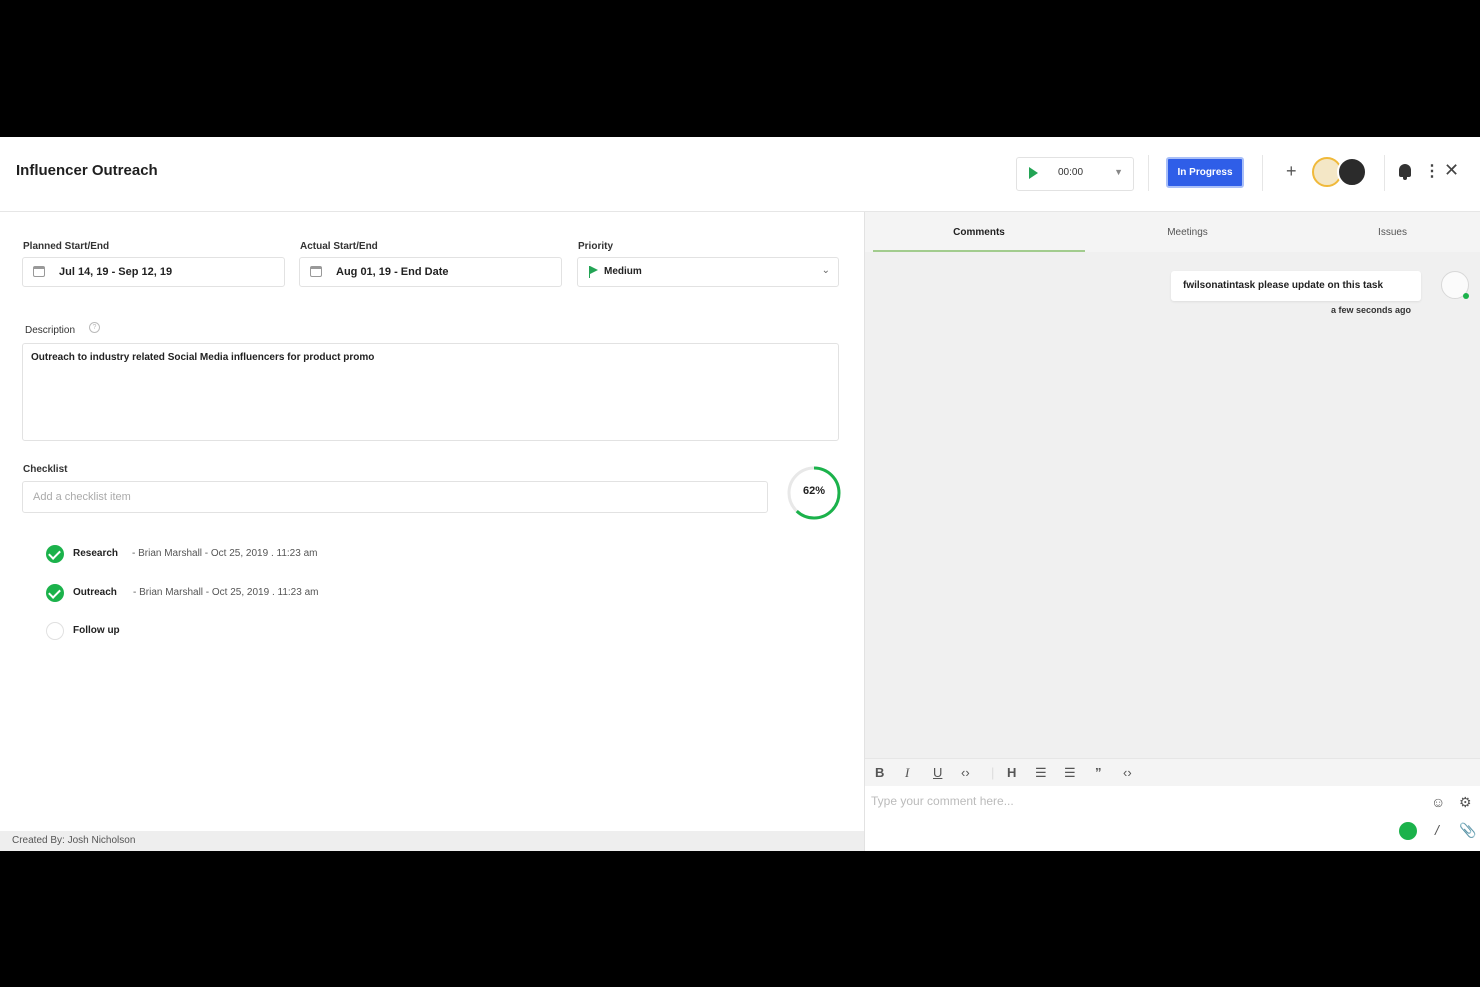 Image resolution: width=1480 pixels, height=987 pixels. What do you see at coordinates (825, 270) in the screenshot?
I see `chevron-down-icon: ⌄` at bounding box center [825, 270].